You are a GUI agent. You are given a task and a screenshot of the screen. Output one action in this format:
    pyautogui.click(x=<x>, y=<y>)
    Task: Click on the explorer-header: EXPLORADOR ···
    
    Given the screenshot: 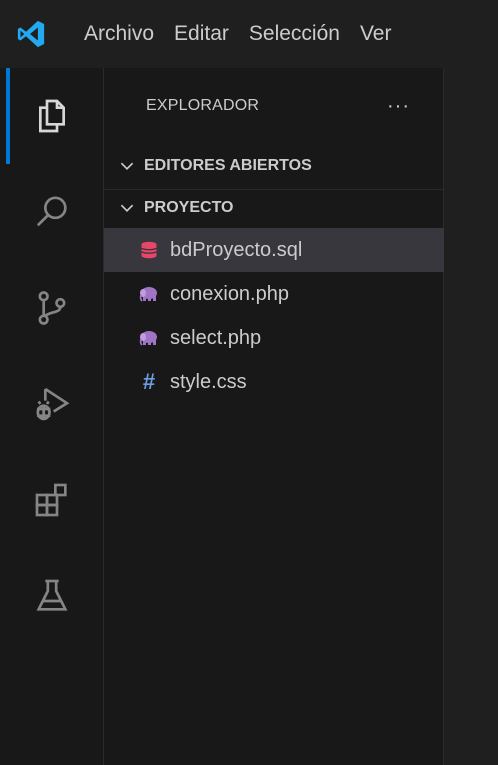 What is the action you would take?
    pyautogui.click(x=274, y=106)
    